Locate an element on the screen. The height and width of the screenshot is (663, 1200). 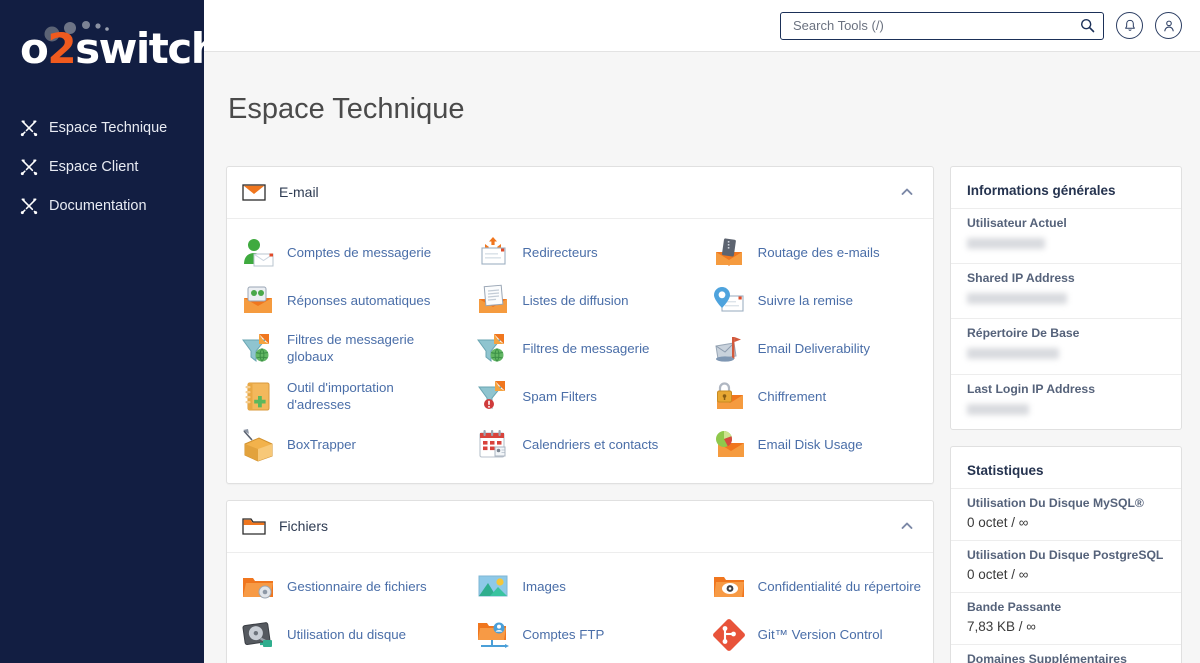
section-email-header: E-mail is located at coordinates (580, 193).